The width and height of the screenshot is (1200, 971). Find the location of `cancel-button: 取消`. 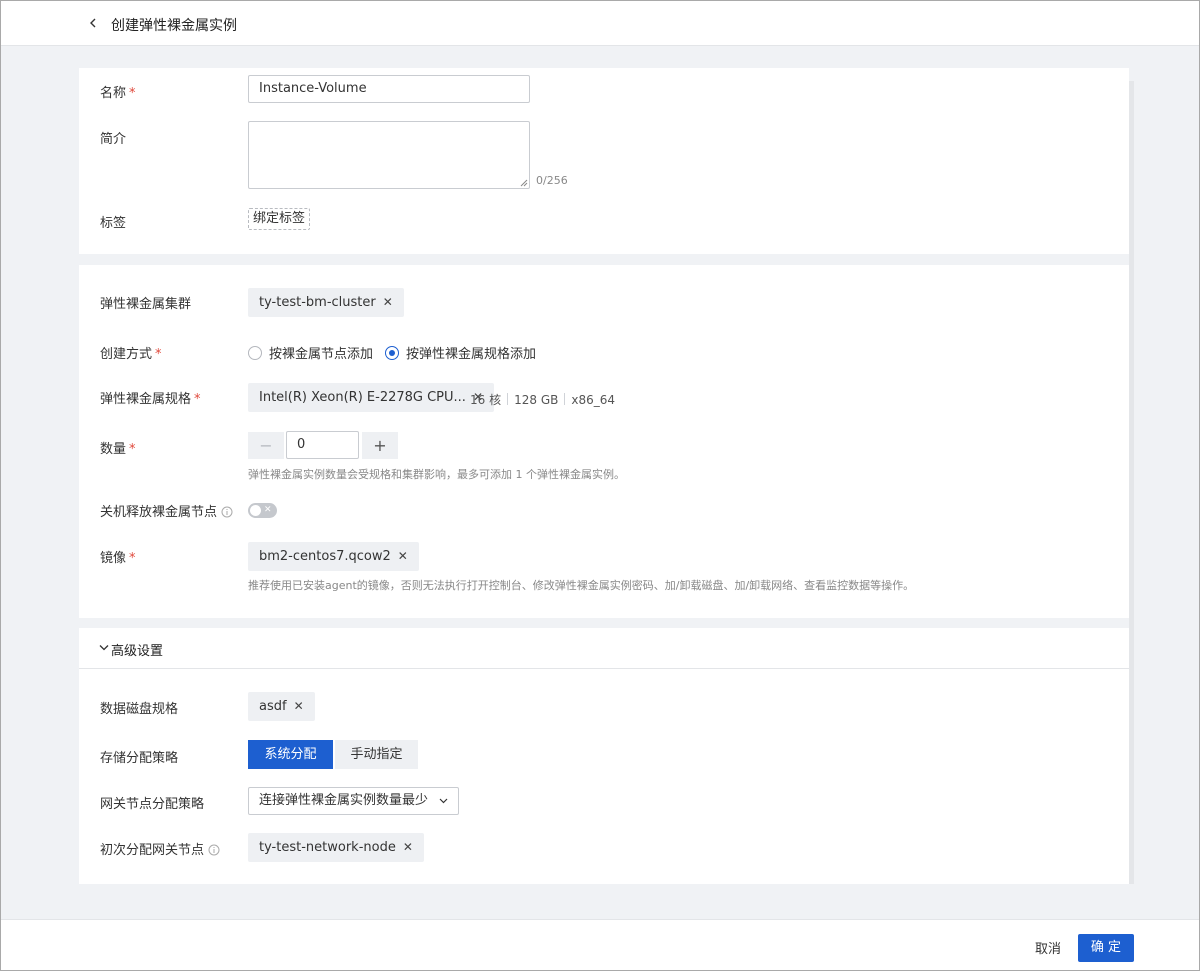

cancel-button: 取消 is located at coordinates (1048, 947).